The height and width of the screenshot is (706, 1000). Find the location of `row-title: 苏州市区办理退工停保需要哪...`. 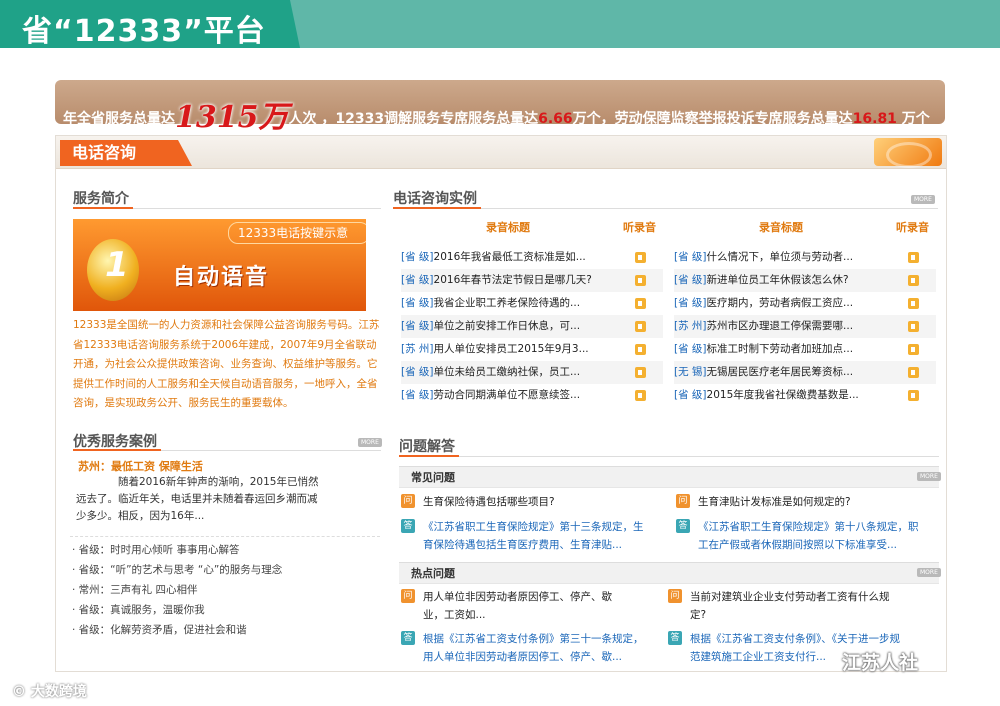

row-title: 苏州市区办理退工停保需要哪... is located at coordinates (780, 326).